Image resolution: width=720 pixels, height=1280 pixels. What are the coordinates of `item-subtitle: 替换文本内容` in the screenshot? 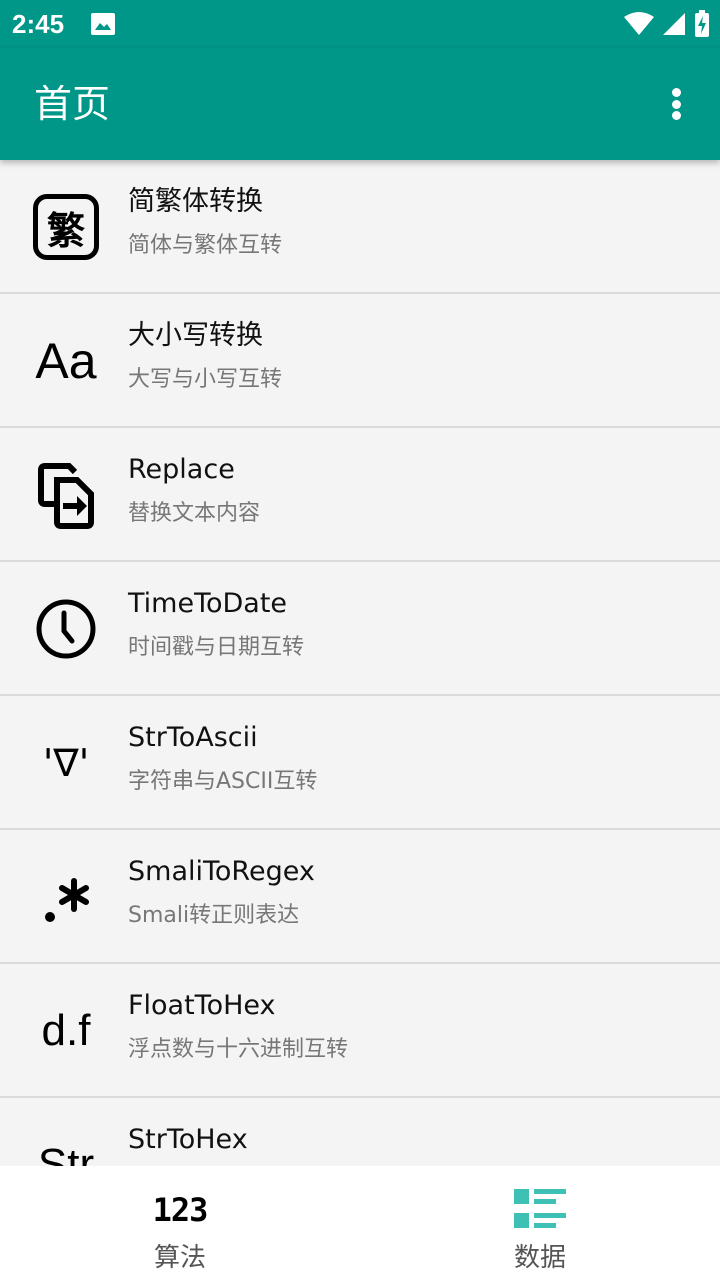 It's located at (194, 513).